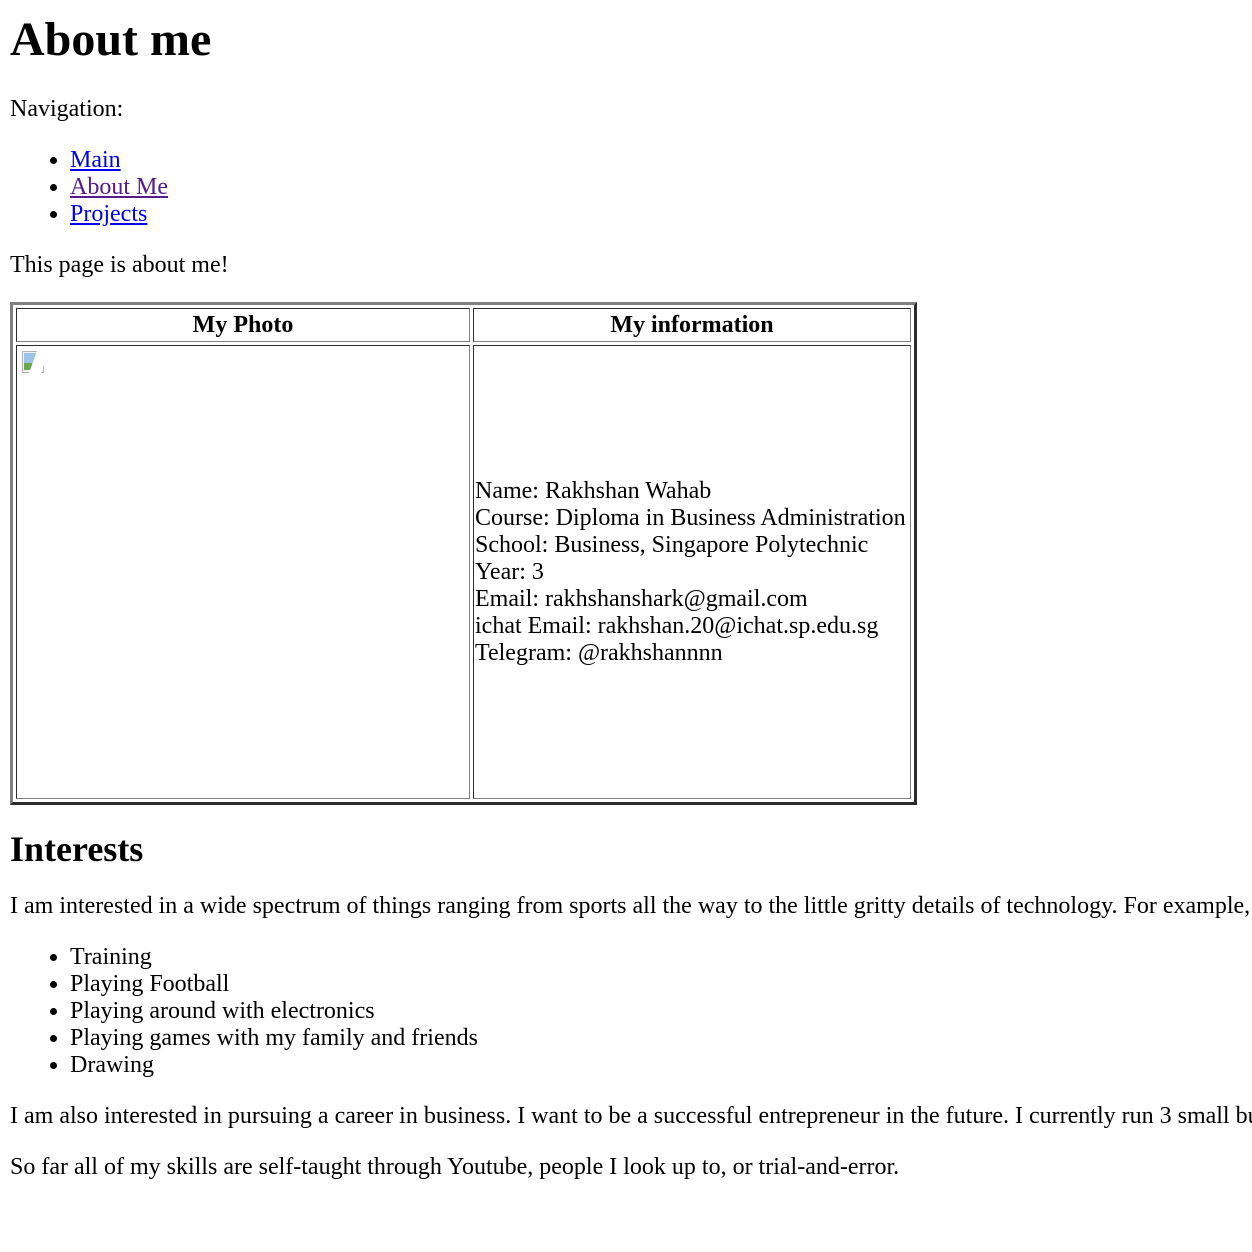 The width and height of the screenshot is (1252, 1252). I want to click on nav-link-about-me: About Me, so click(119, 187).